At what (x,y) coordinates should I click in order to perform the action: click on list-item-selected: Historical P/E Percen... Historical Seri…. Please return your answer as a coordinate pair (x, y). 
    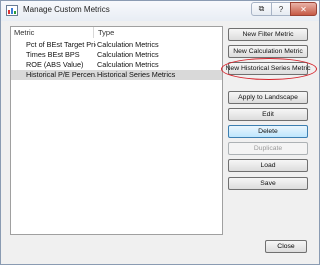
    Looking at the image, I should click on (116, 75).